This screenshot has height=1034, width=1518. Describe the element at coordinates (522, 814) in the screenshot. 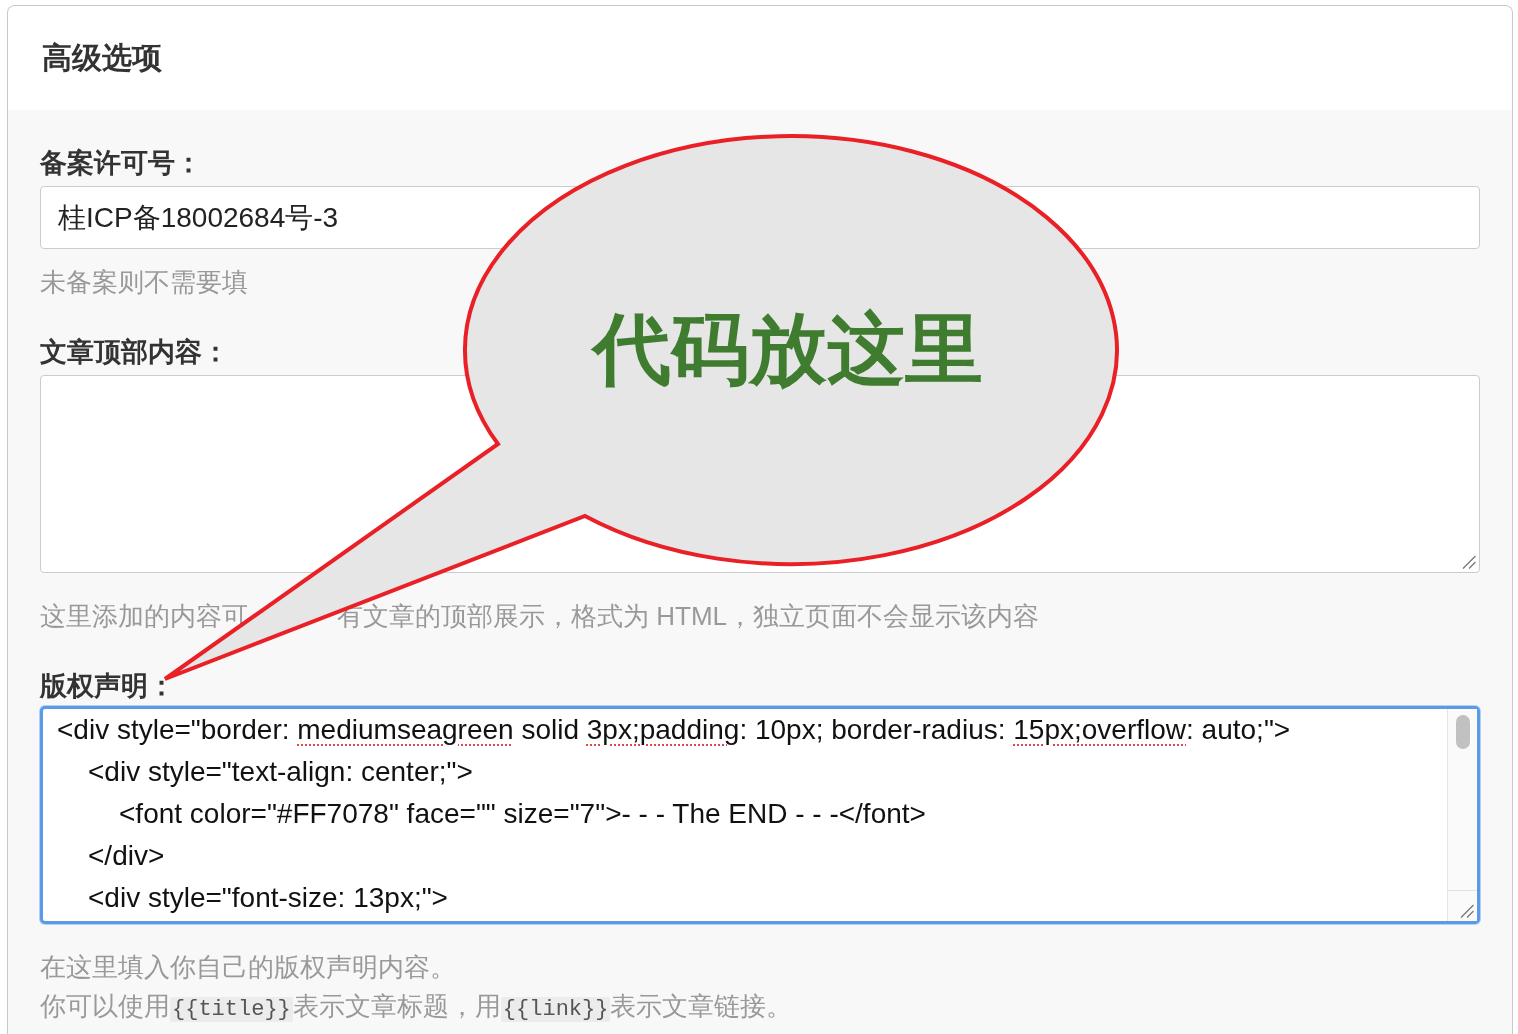

I see `code-line: <font color="#FF7078" face="" size="7">- - - The END - - -</font>` at that location.